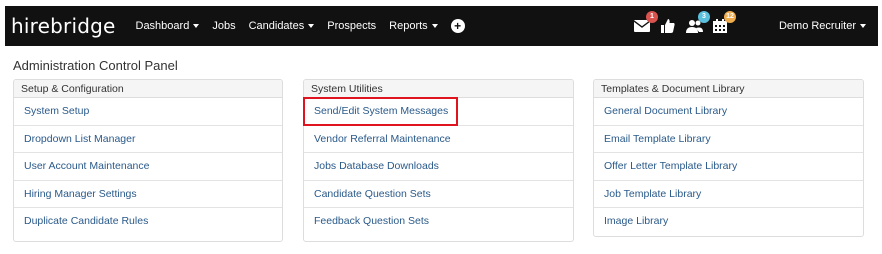  I want to click on panel-link: Jobs Database Downloads, so click(438, 167).